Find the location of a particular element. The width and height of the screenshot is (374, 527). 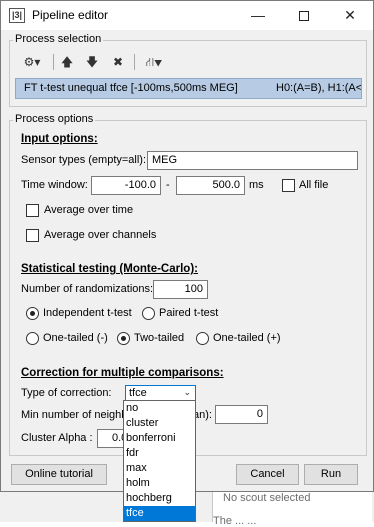

min-neighbours-label: Min number of neighb is located at coordinates (74, 415).